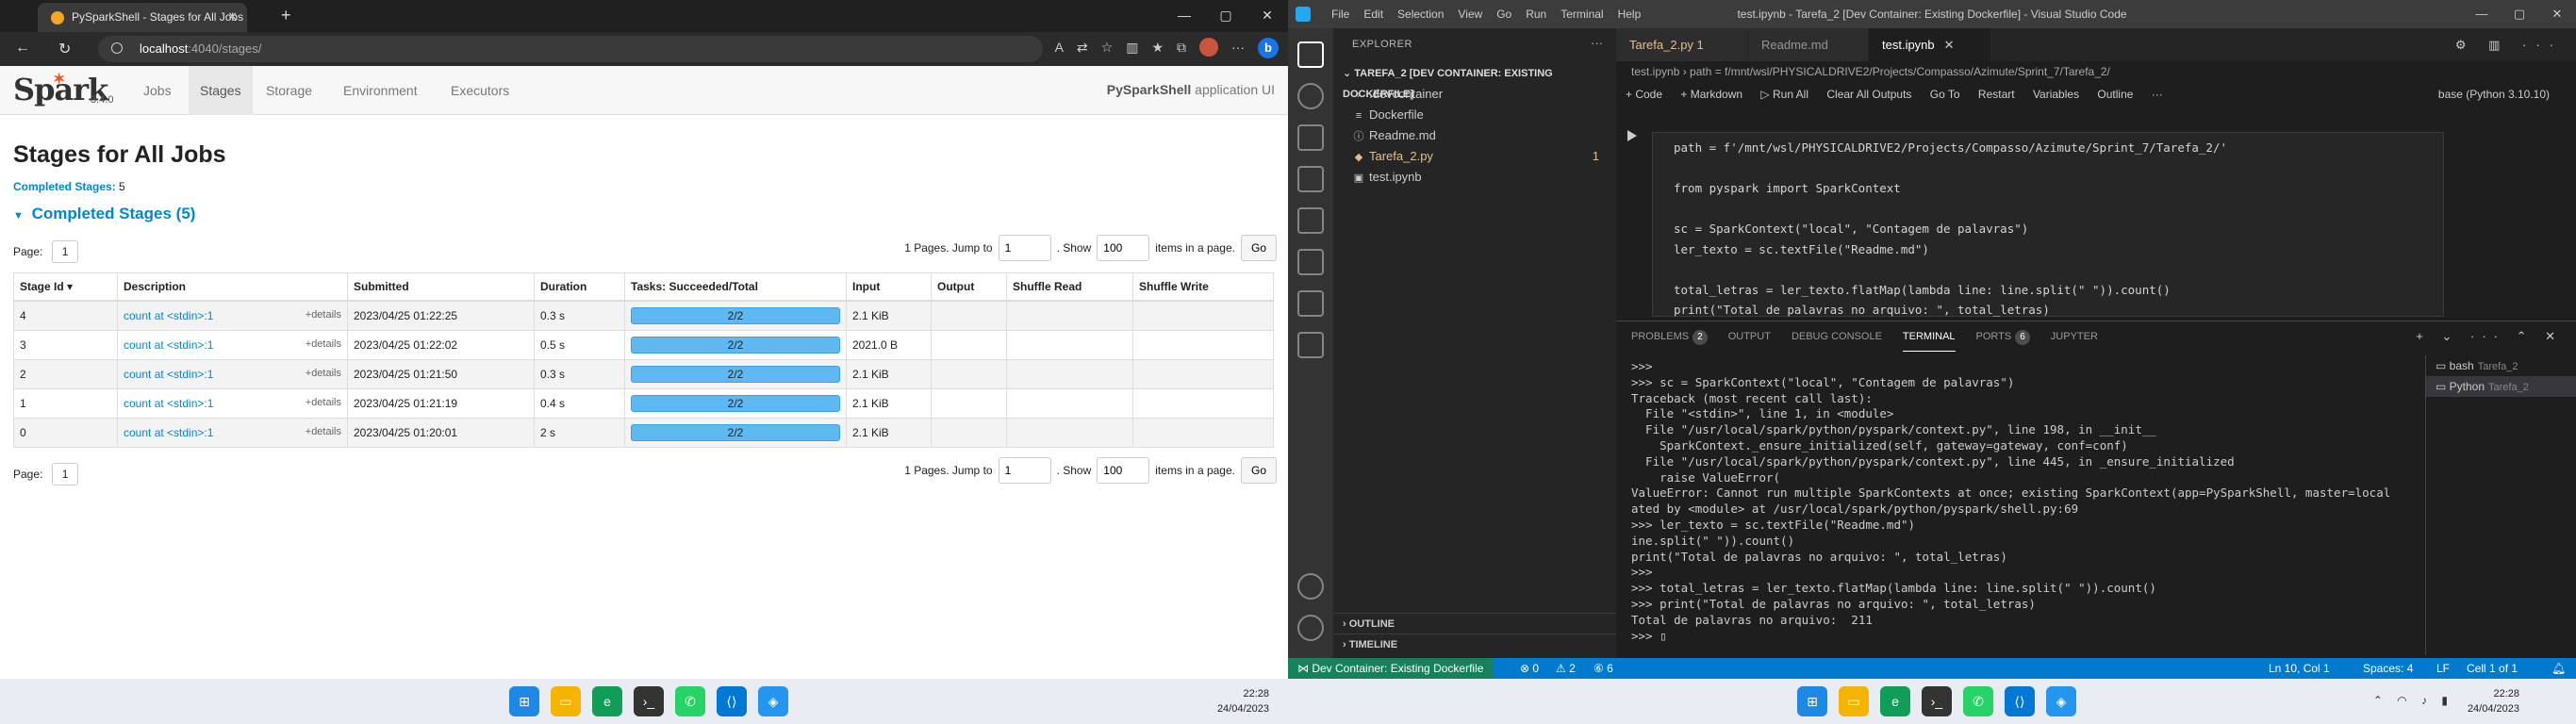  Describe the element at coordinates (64, 49) in the screenshot. I see `refresh-icon: ↻` at that location.